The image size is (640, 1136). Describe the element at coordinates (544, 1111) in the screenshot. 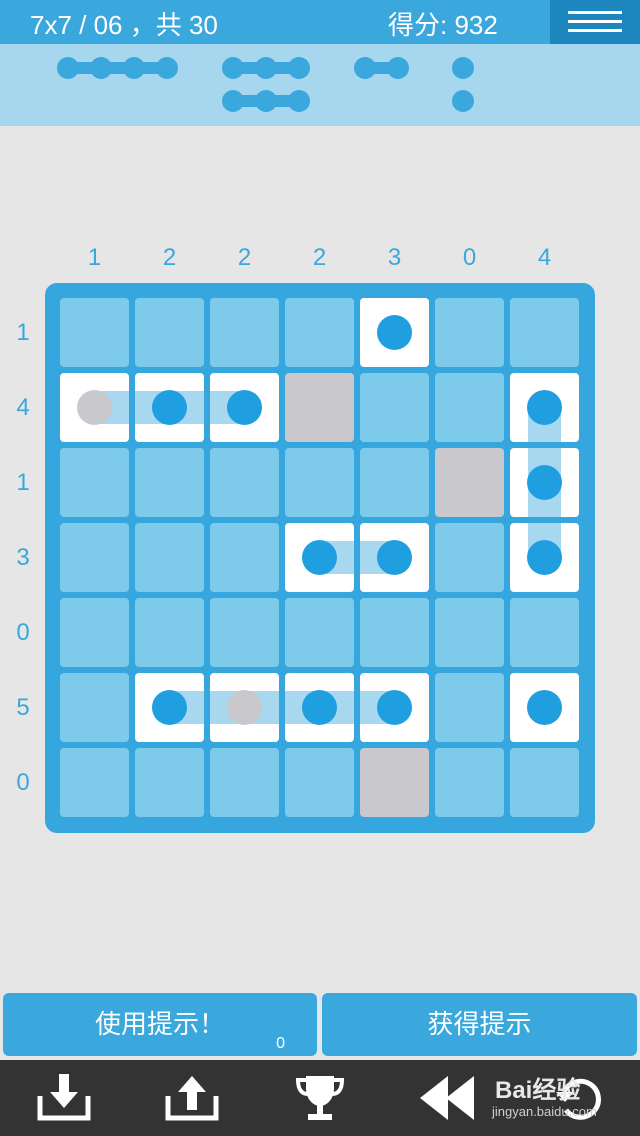

I see `watermark-url: jingyan.baidu.com` at that location.